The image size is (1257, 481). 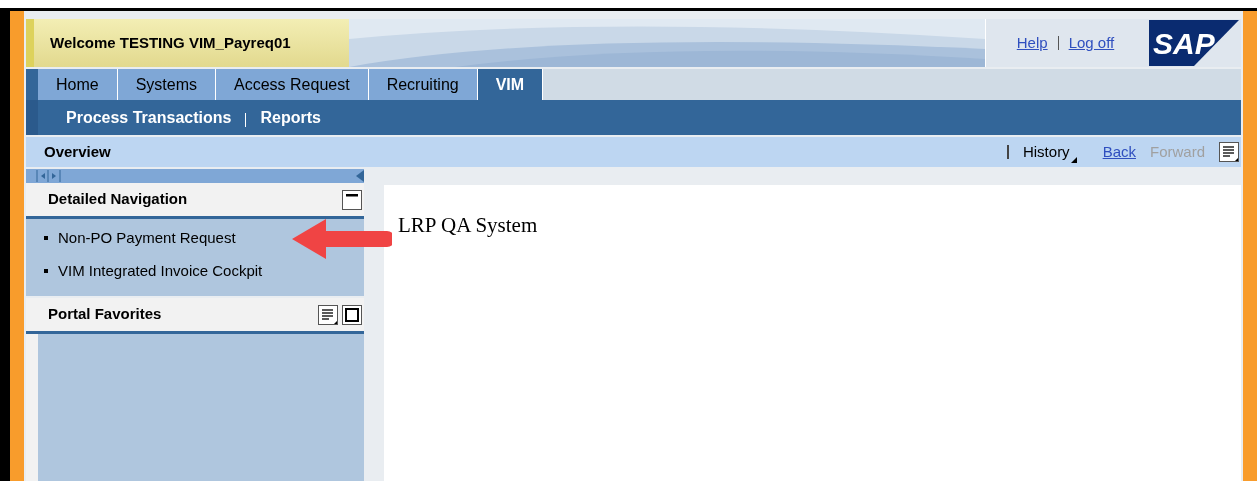 I want to click on log-off-link: Log off, so click(x=1091, y=43).